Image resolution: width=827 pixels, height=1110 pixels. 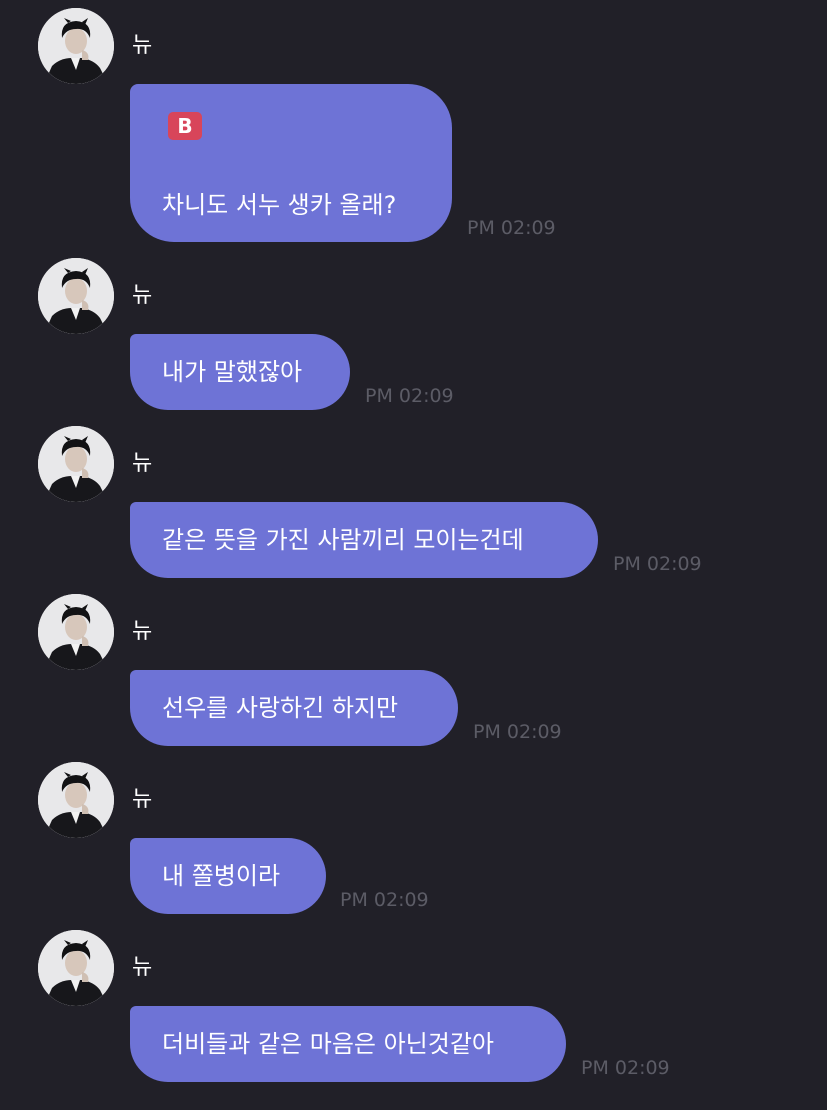 What do you see at coordinates (221, 876) in the screenshot?
I see `message-text: 내 쫄병이라` at bounding box center [221, 876].